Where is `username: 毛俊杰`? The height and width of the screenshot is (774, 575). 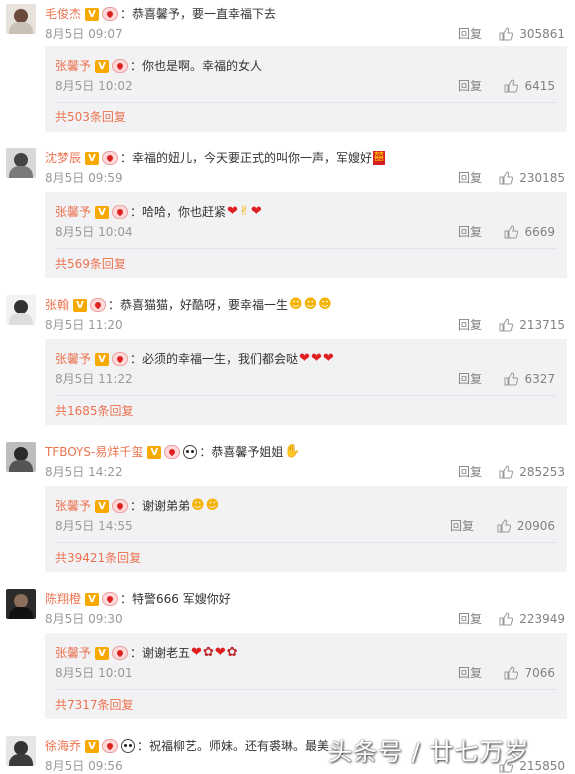
username: 毛俊杰 is located at coordinates (63, 14).